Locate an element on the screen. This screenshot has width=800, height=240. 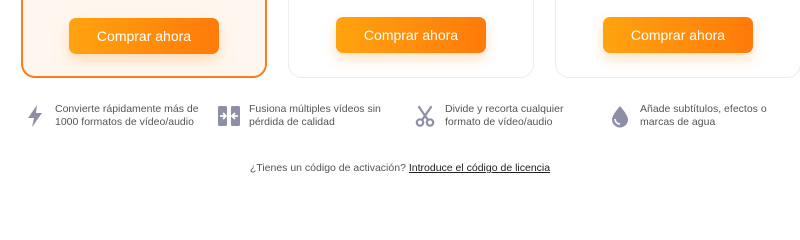
feature-text-line1: Convierte rápidamente más de is located at coordinates (127, 109).